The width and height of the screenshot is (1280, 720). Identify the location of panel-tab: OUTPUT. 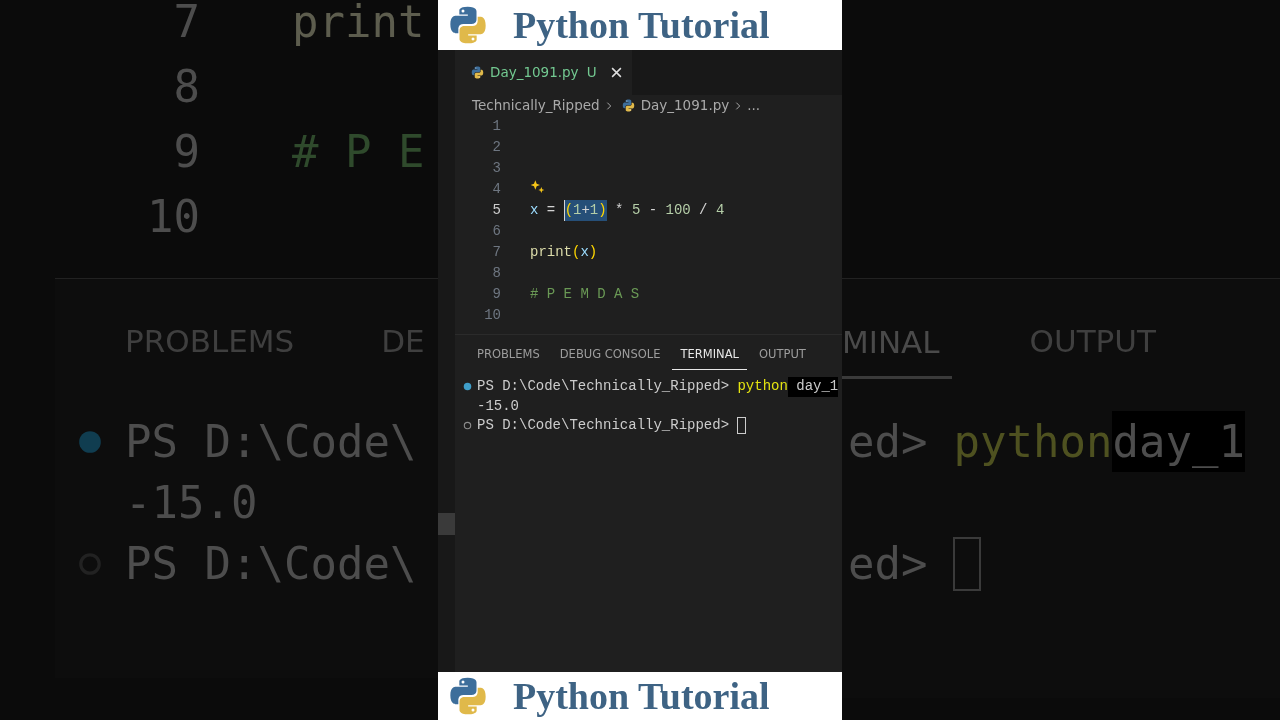
(782, 354).